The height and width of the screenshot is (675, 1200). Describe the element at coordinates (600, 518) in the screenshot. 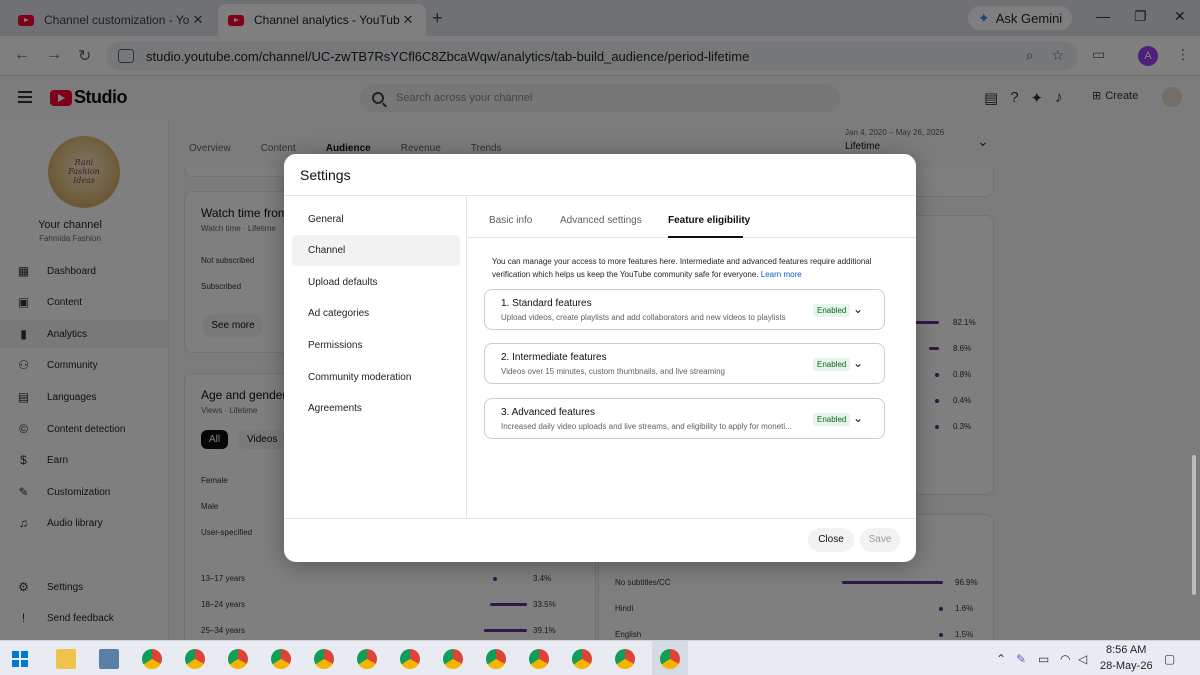

I see `divider` at that location.